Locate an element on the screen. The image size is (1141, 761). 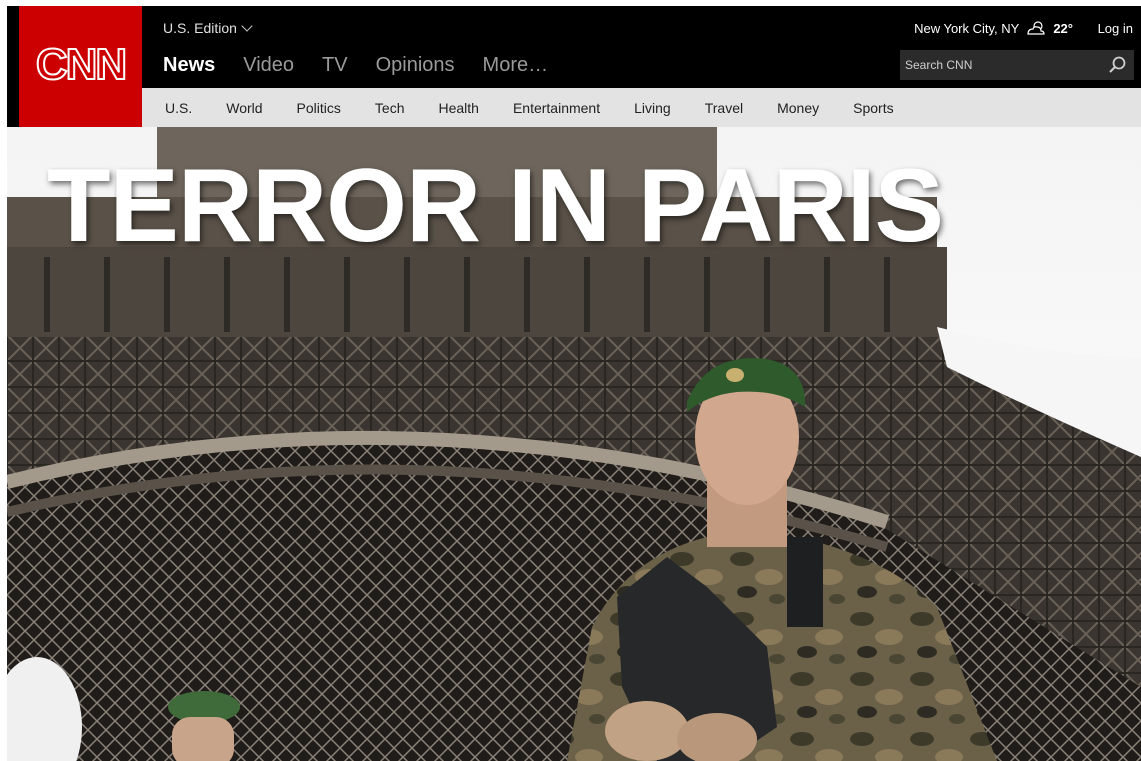
section-sports: Sports is located at coordinates (873, 108).